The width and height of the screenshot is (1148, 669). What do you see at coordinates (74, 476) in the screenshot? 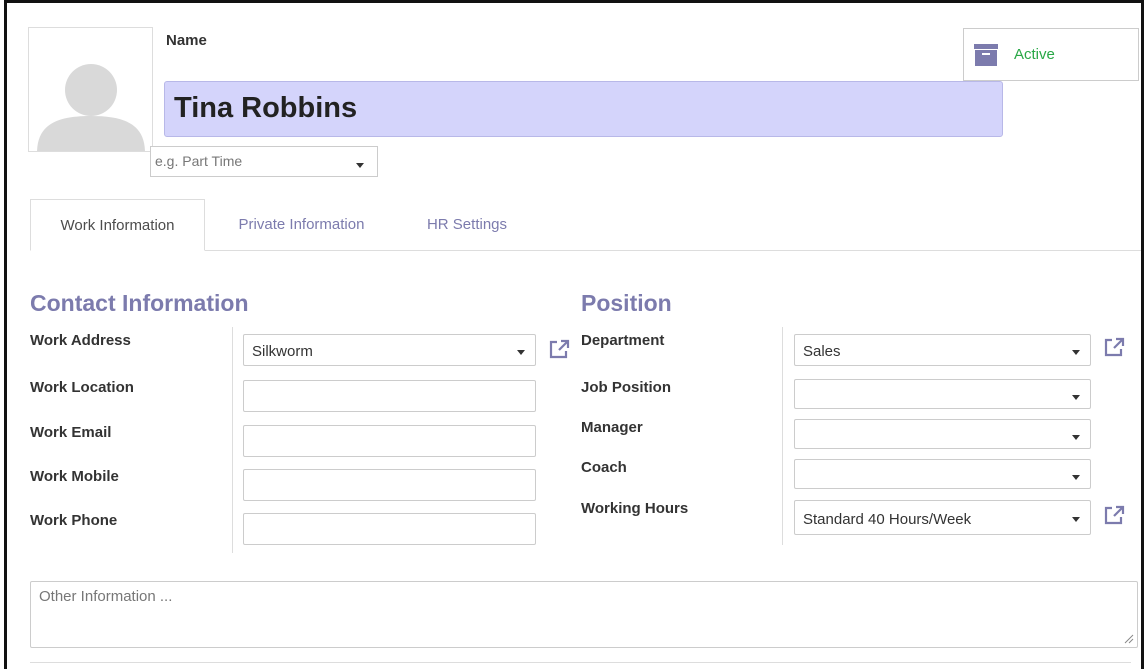
I see `work-mobile-label: Work Mobile` at bounding box center [74, 476].